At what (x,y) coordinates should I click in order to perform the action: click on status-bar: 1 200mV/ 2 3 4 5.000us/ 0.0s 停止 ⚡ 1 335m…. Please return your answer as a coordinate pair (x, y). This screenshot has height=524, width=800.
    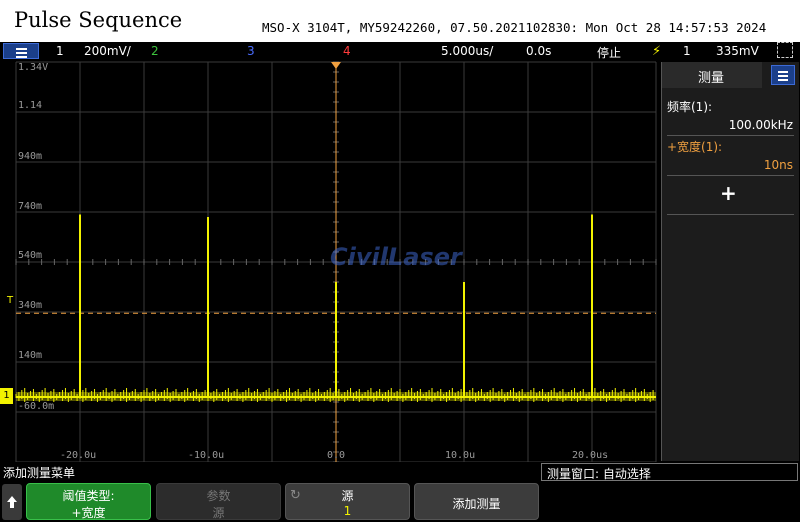
    Looking at the image, I should click on (400, 51).